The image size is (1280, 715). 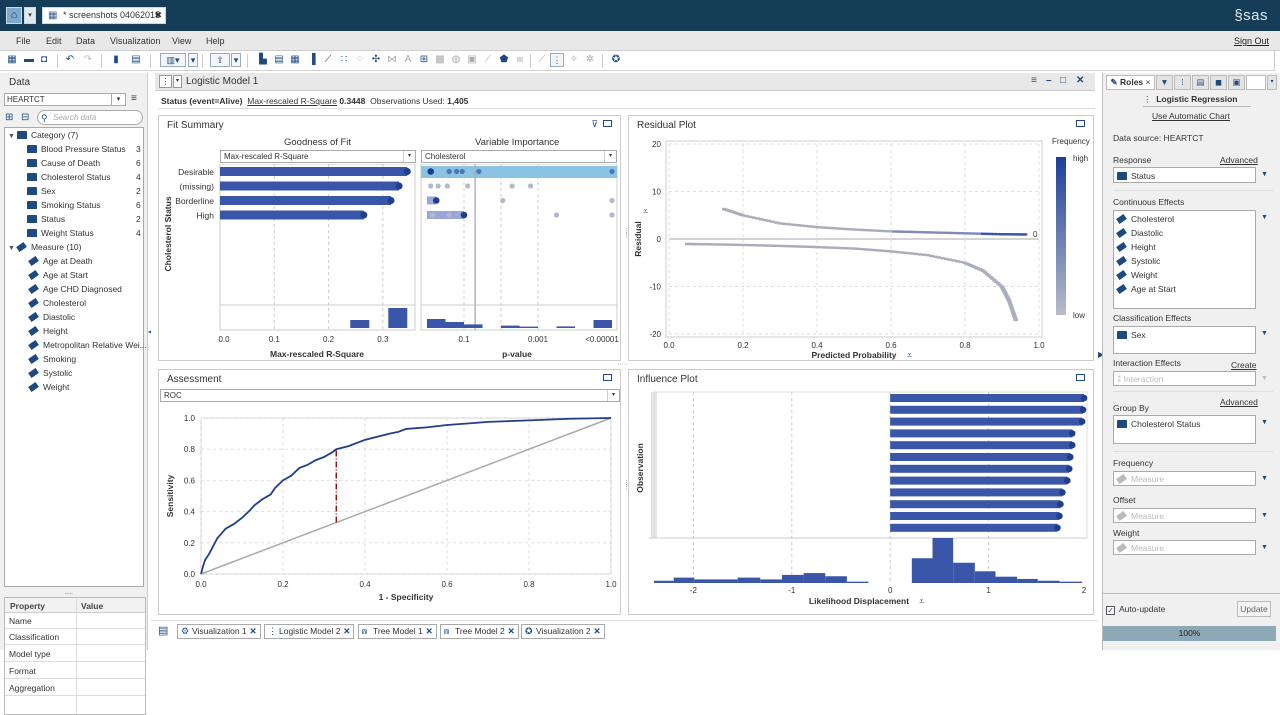 What do you see at coordinates (472, 60) in the screenshot?
I see `treemap-icon: ▣` at bounding box center [472, 60].